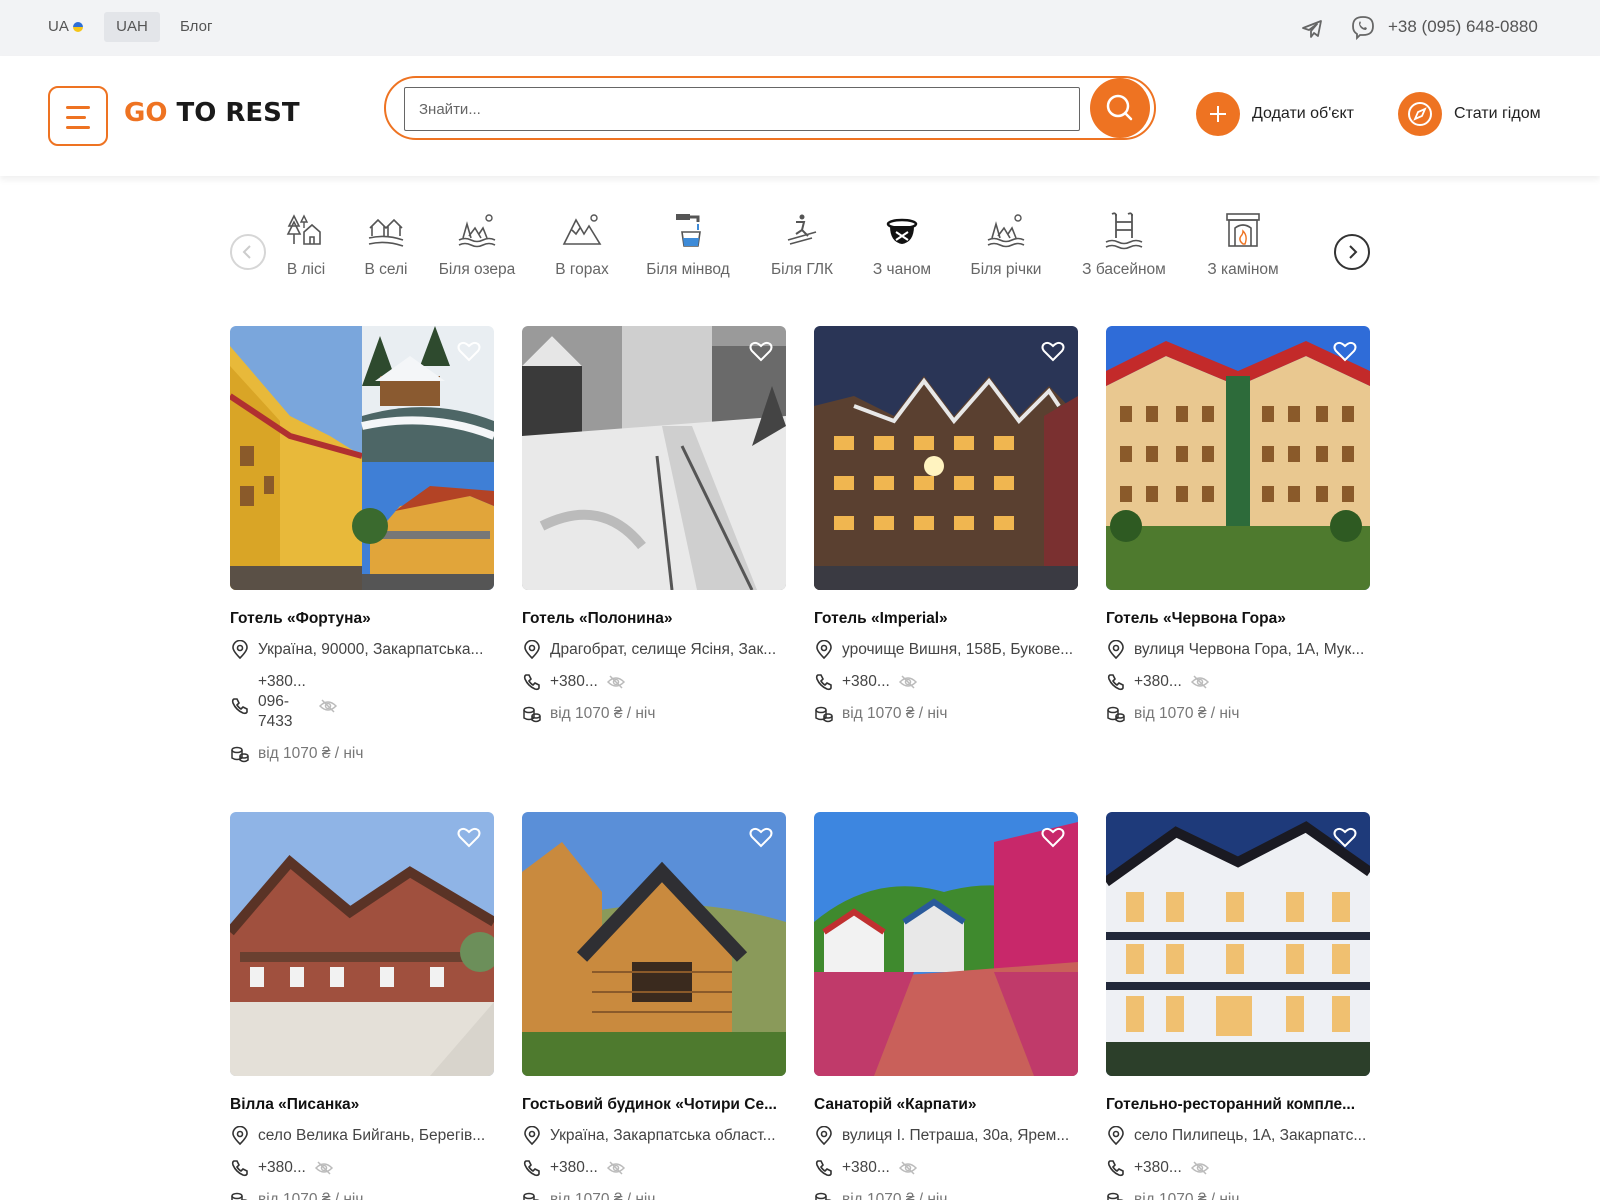  What do you see at coordinates (823, 1168) in the screenshot?
I see `phone-icon` at bounding box center [823, 1168].